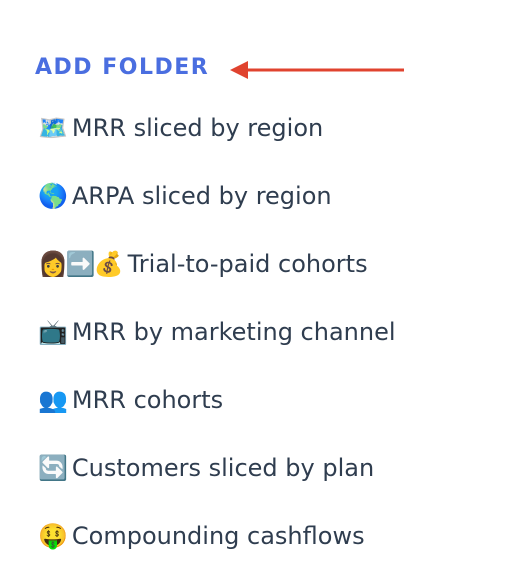  Describe the element at coordinates (53, 196) in the screenshot. I see `globe-icon: 🌎` at that location.